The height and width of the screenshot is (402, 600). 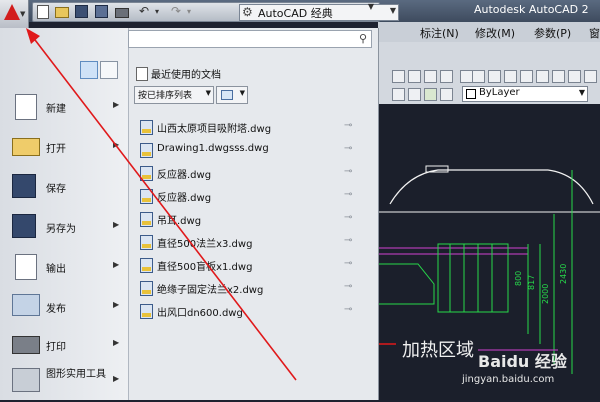 I want to click on file-name: Drawing1.dwgsss.dwg, so click(x=213, y=148).